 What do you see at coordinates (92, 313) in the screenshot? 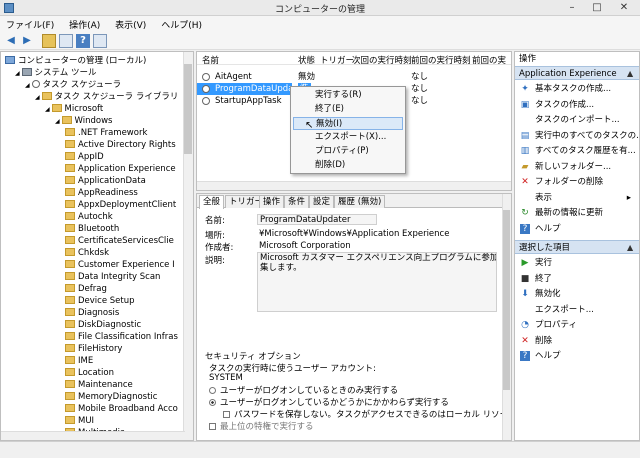
I see `tree-item: Diagnosis` at bounding box center [92, 313].